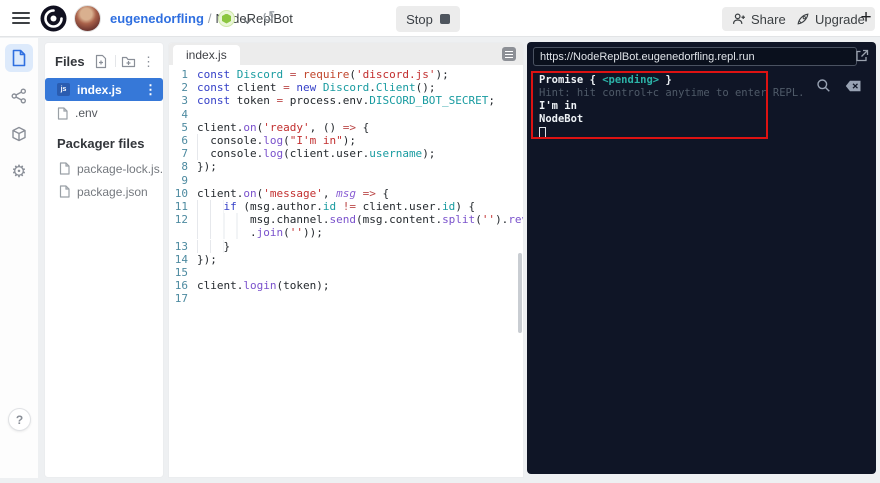 This screenshot has height=483, width=880. I want to click on code-token: client., so click(220, 193).